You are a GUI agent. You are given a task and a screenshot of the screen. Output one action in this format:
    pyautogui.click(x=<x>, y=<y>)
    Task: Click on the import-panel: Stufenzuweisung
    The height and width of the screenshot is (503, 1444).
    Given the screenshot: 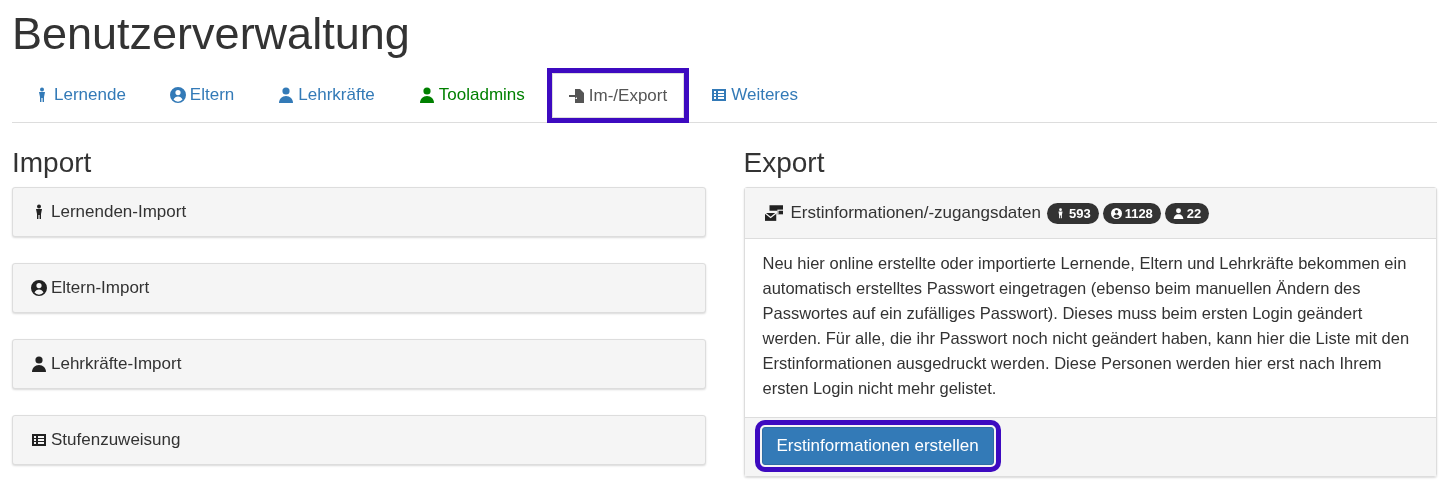 What is the action you would take?
    pyautogui.click(x=359, y=440)
    